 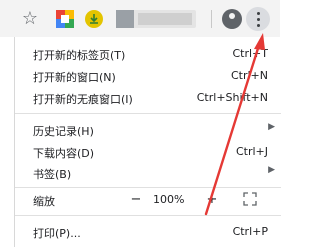 I want to click on menu-item-label: 打开新的窗口(N), so click(x=74, y=77).